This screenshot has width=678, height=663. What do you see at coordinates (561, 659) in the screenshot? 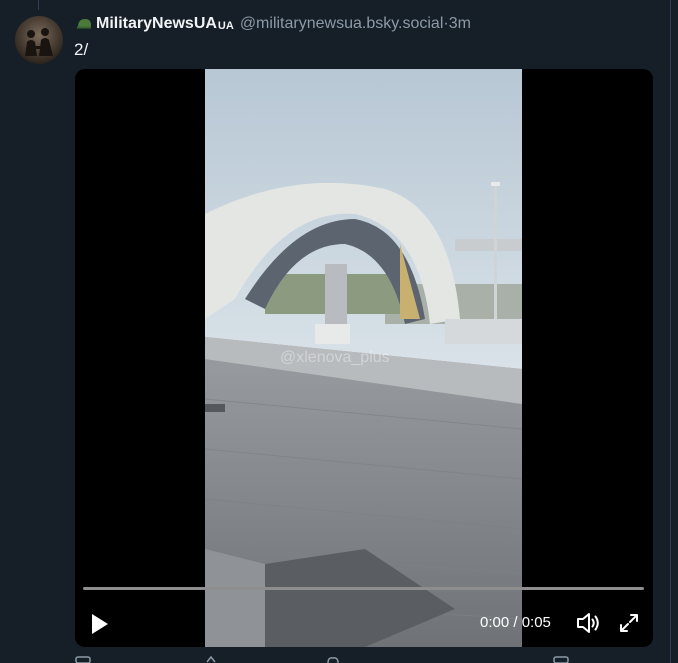
I see `more-icon` at bounding box center [561, 659].